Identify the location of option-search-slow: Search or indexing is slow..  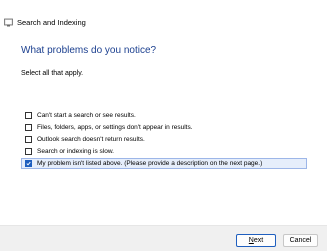
(164, 151).